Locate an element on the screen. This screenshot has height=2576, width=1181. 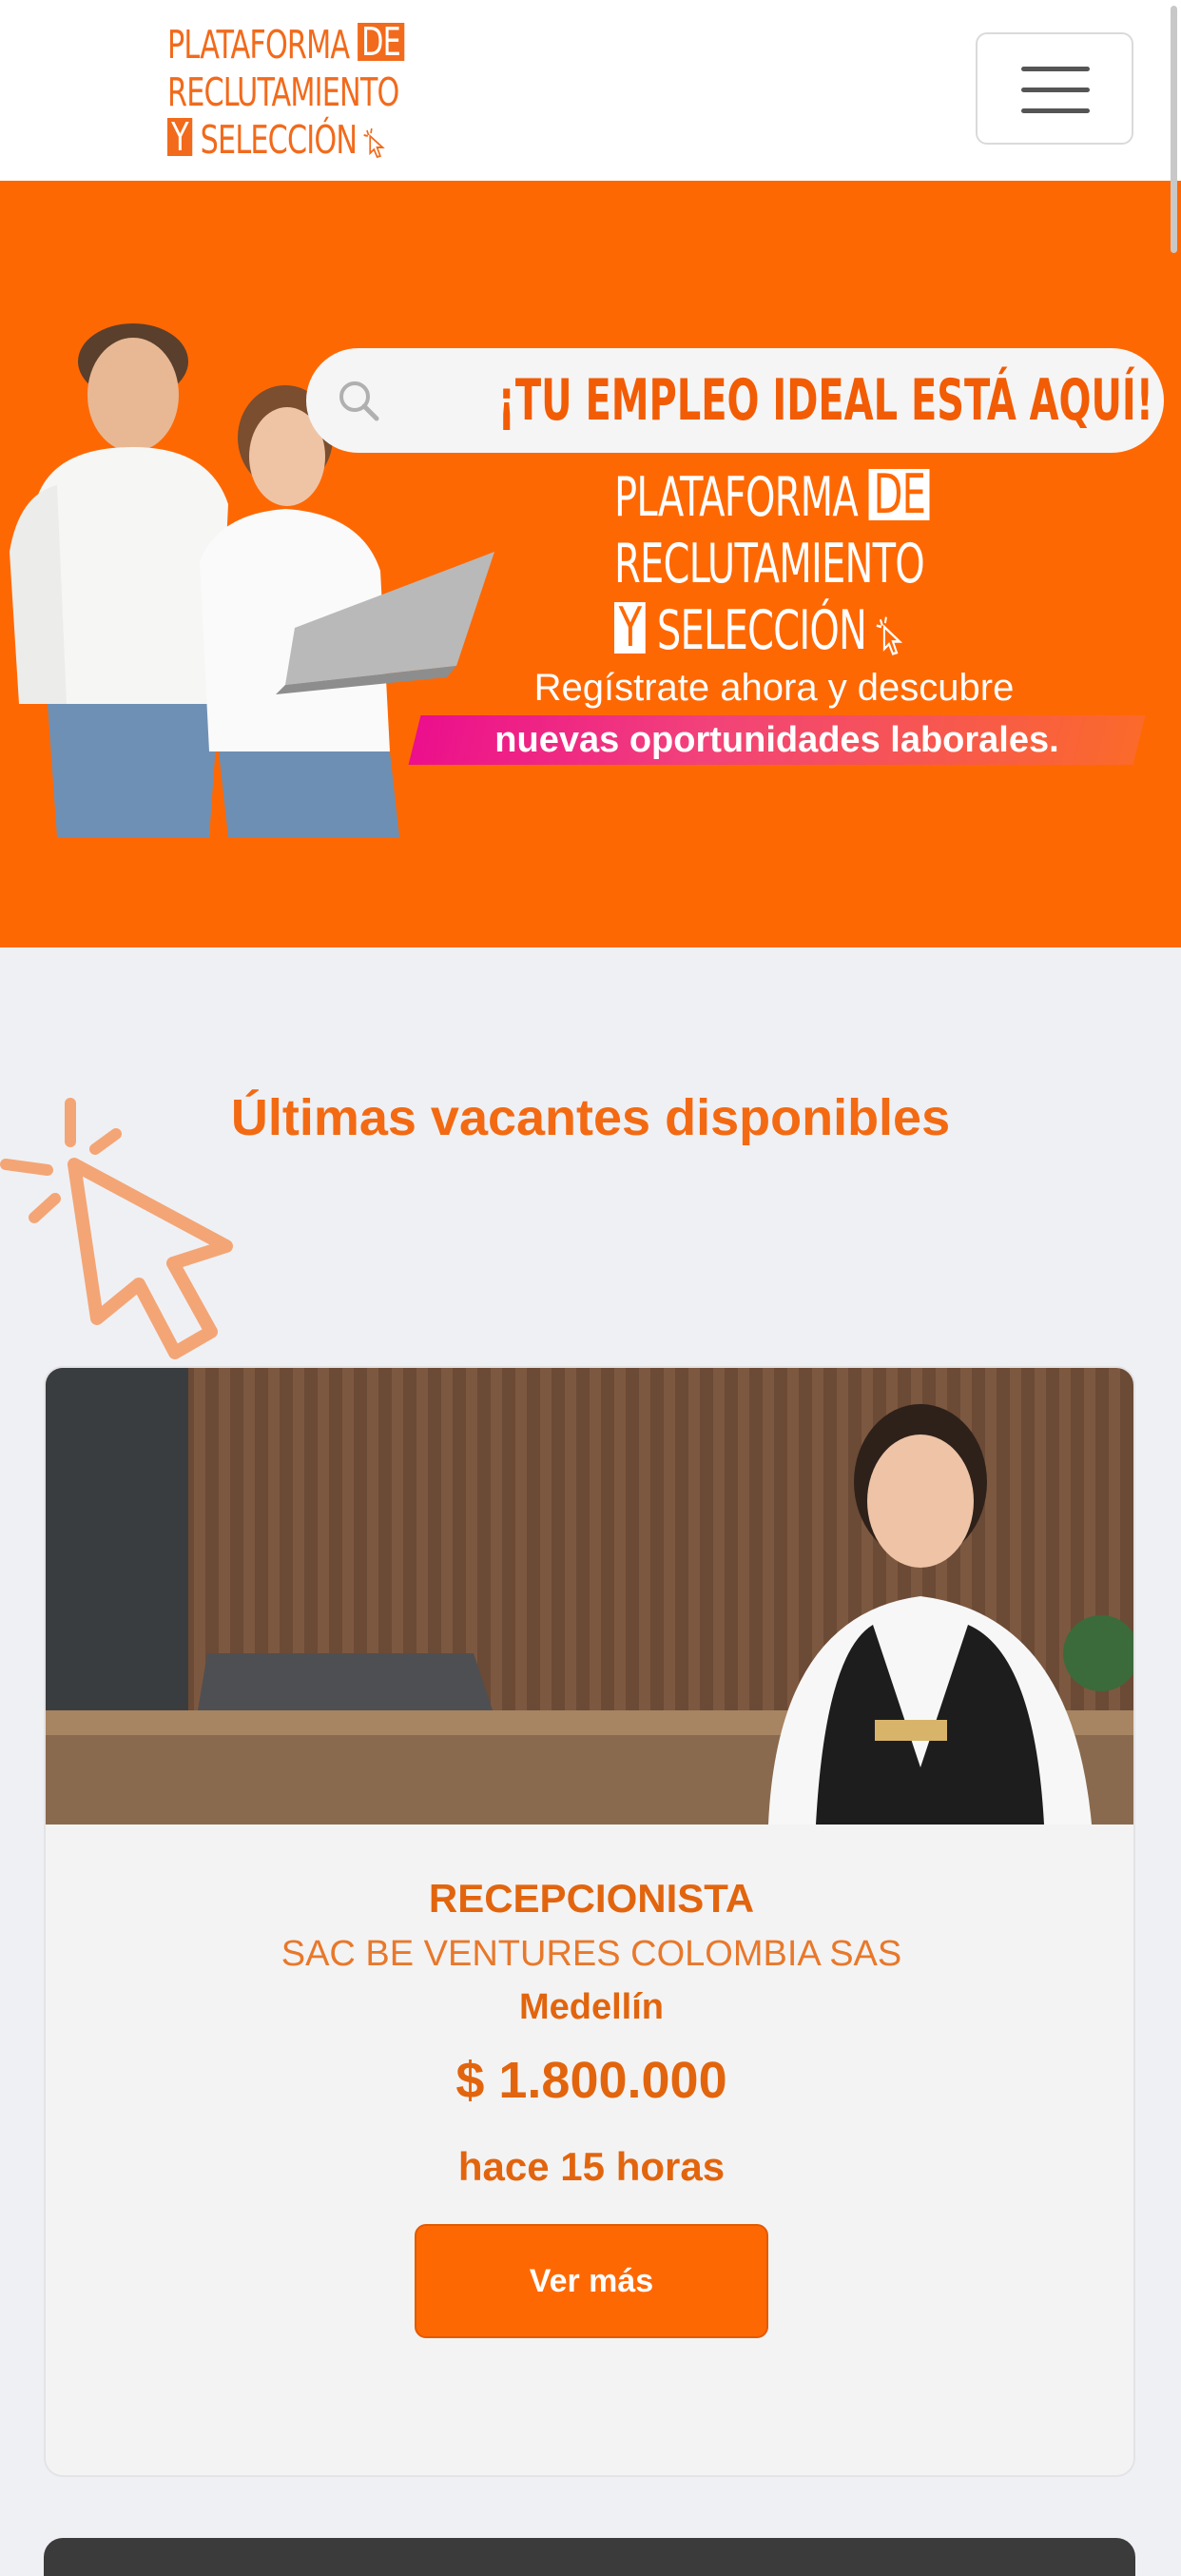
hero-logo-line-1: PLATAFORMA DE is located at coordinates (772, 498).